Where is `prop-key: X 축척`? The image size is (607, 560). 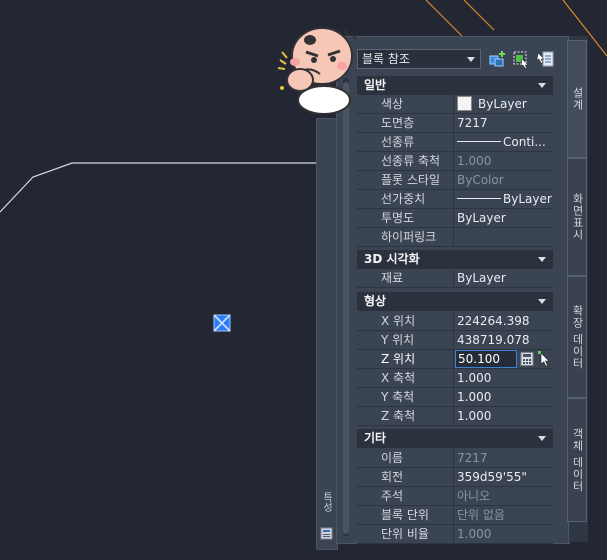
prop-key: X 축척 is located at coordinates (405, 378).